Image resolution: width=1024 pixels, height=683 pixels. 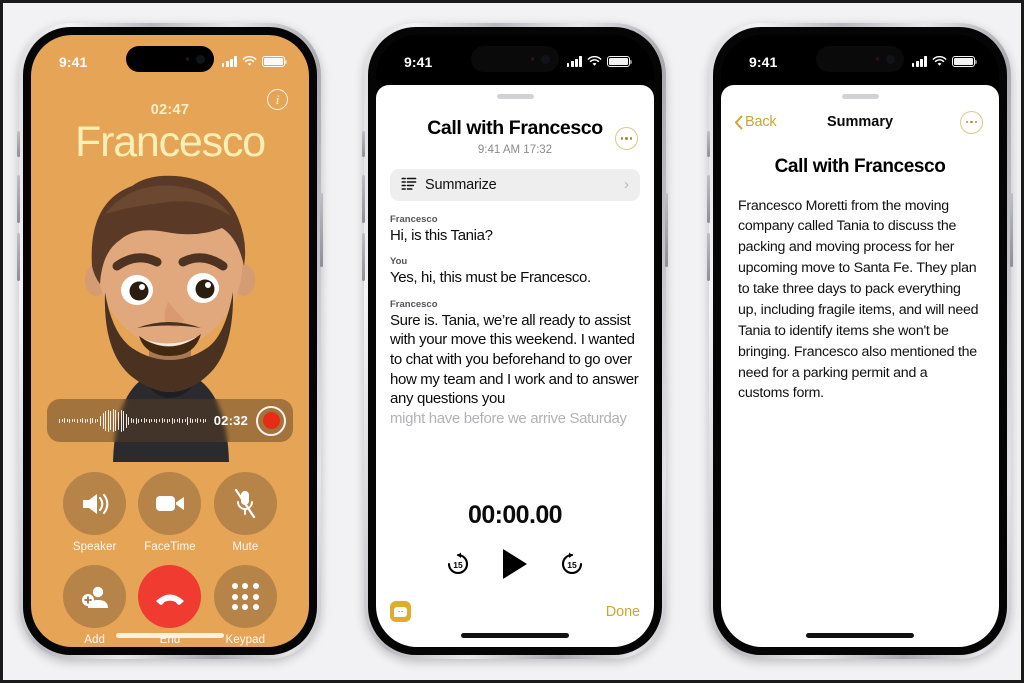 What do you see at coordinates (515, 230) in the screenshot?
I see `transcript-entry: Francesco Hi, is this Tania?` at bounding box center [515, 230].